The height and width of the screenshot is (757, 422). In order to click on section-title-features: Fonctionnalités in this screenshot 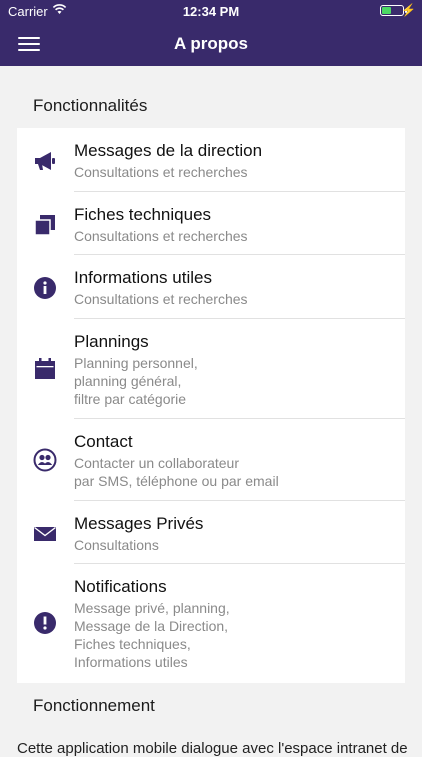, I will do `click(90, 105)`.